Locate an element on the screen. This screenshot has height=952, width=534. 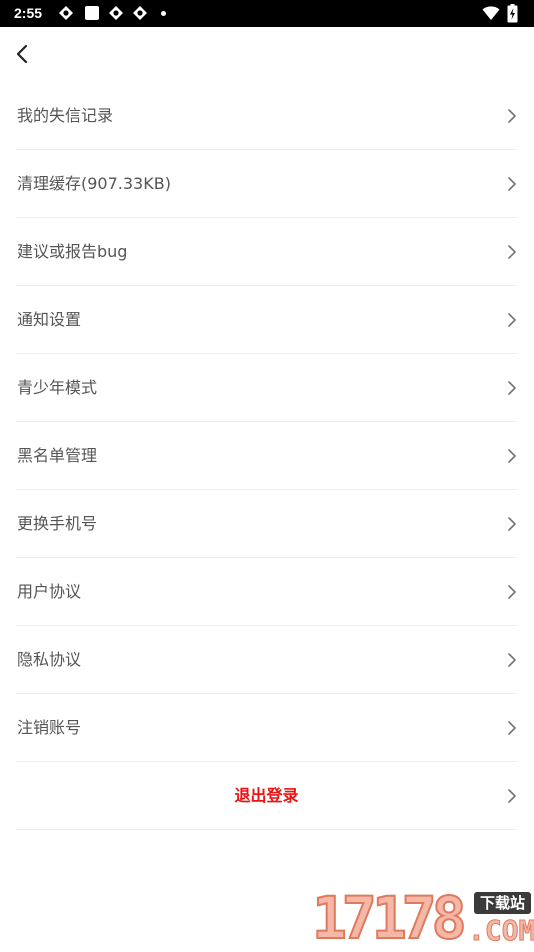
chevron-left-icon is located at coordinates (22, 54).